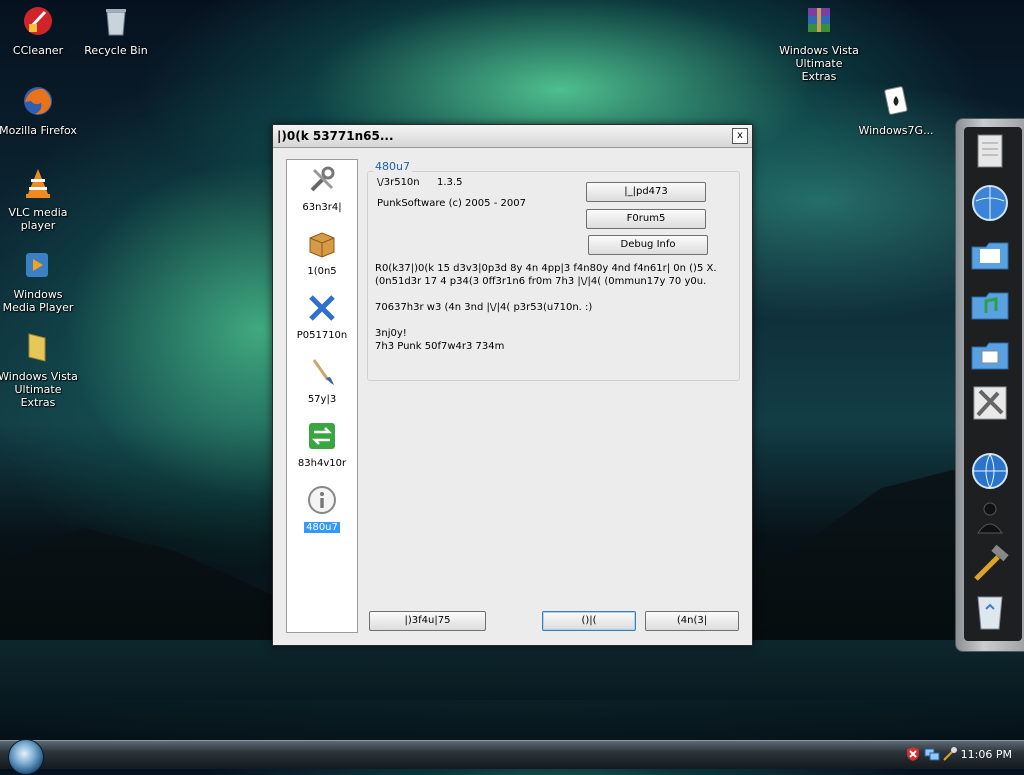  Describe the element at coordinates (322, 500) in the screenshot. I see `info-icon` at that location.